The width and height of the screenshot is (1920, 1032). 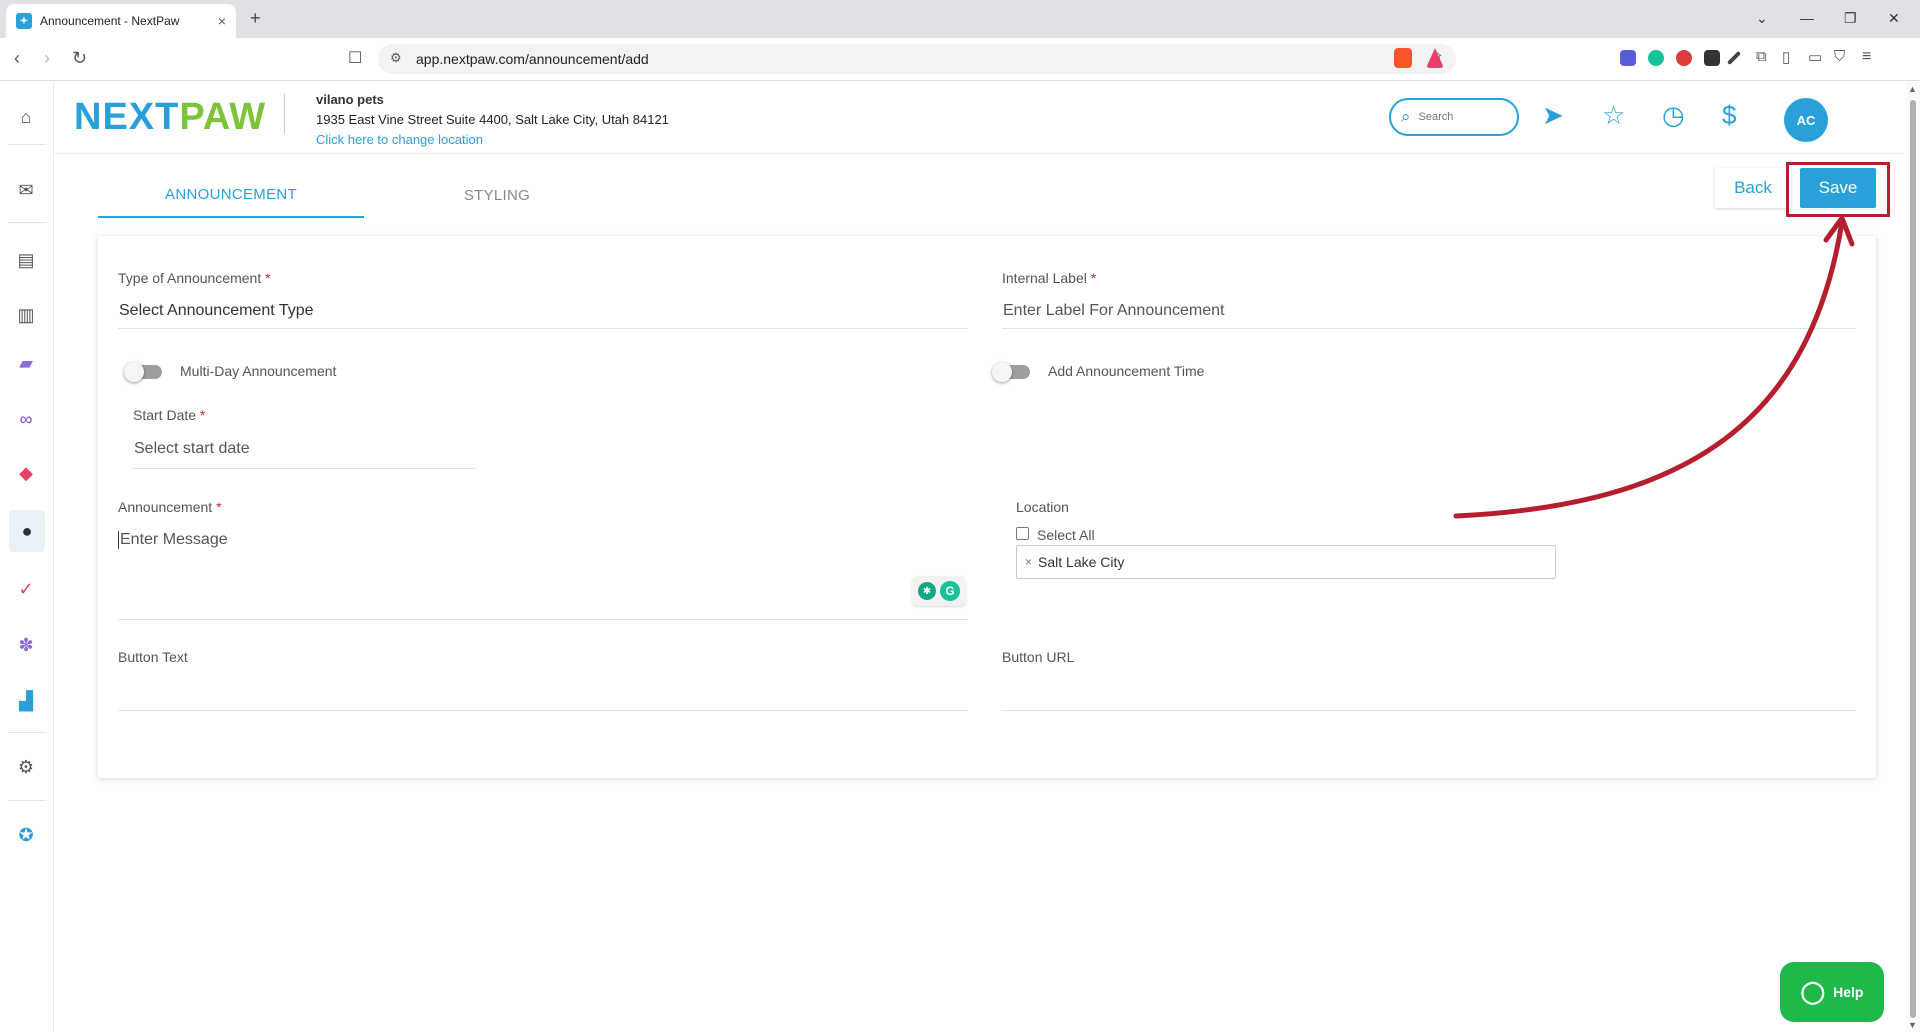 I want to click on internal-underline, so click(x=1429, y=328).